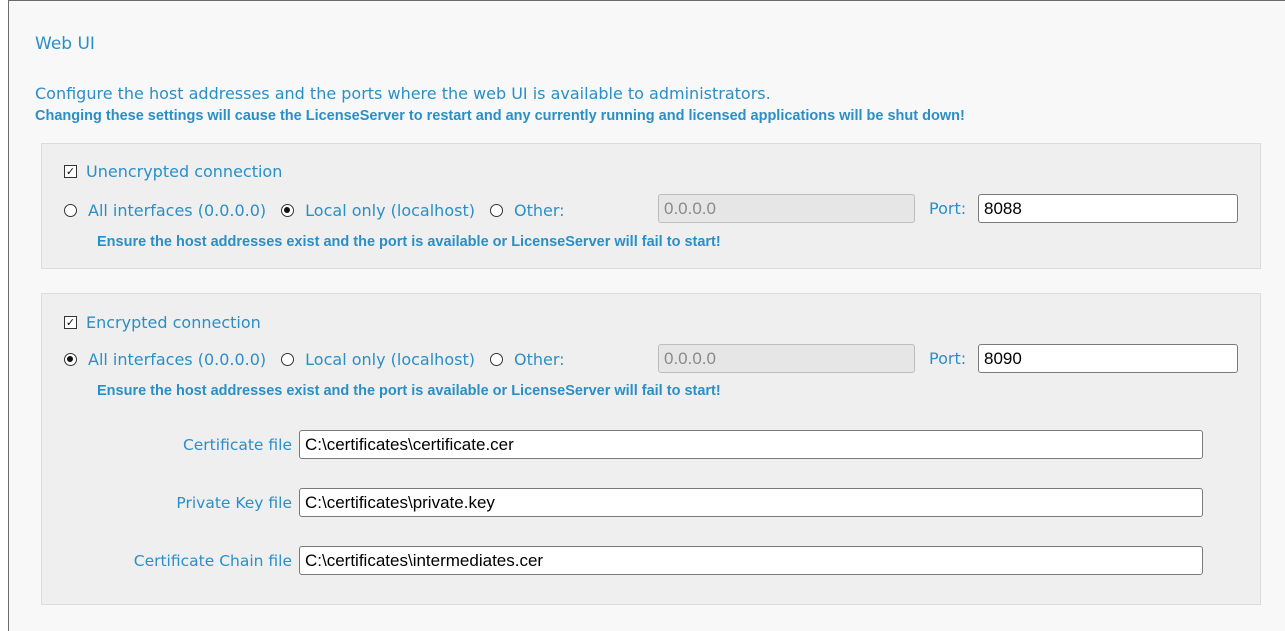 This screenshot has width=1285, height=631. I want to click on unencrypted-other-input: 0.0.0.0, so click(786, 208).